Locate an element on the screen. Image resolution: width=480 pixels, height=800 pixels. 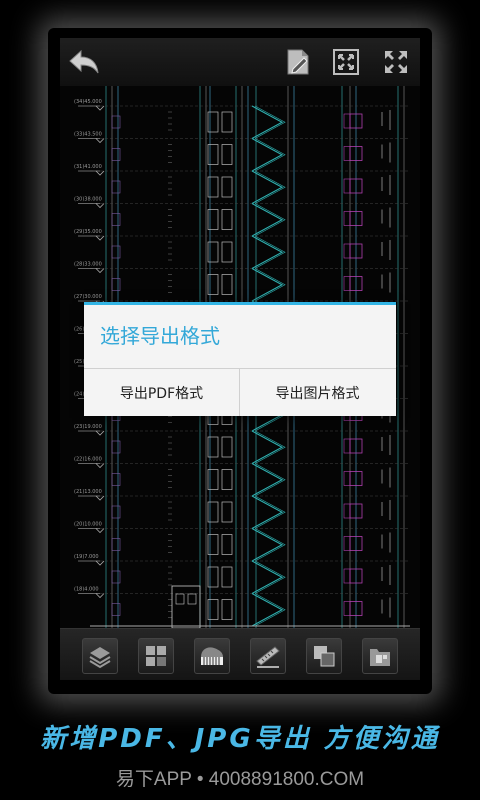
export-image-button: 导出图片格式 is located at coordinates (317, 392).